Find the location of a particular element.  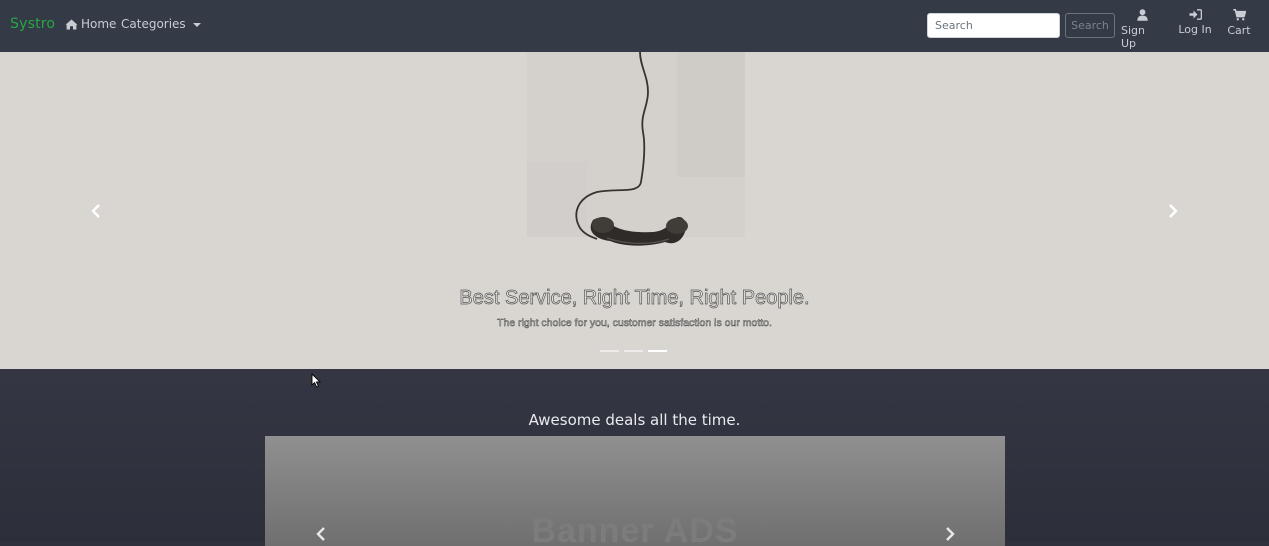

log-in-label: Log In is located at coordinates (1195, 29).